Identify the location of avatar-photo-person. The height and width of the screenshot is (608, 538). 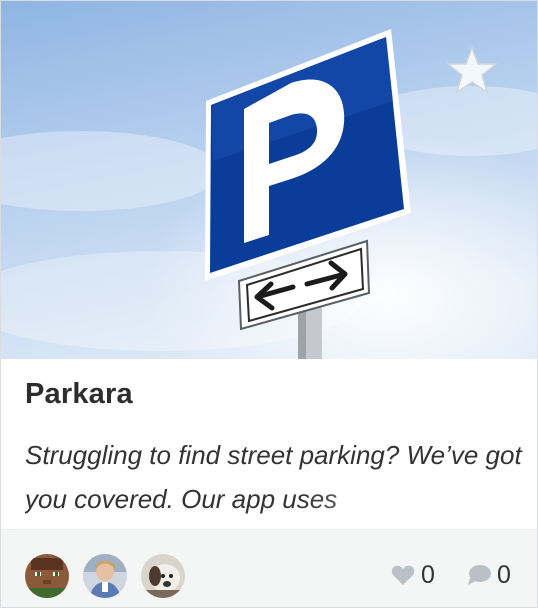
(105, 576).